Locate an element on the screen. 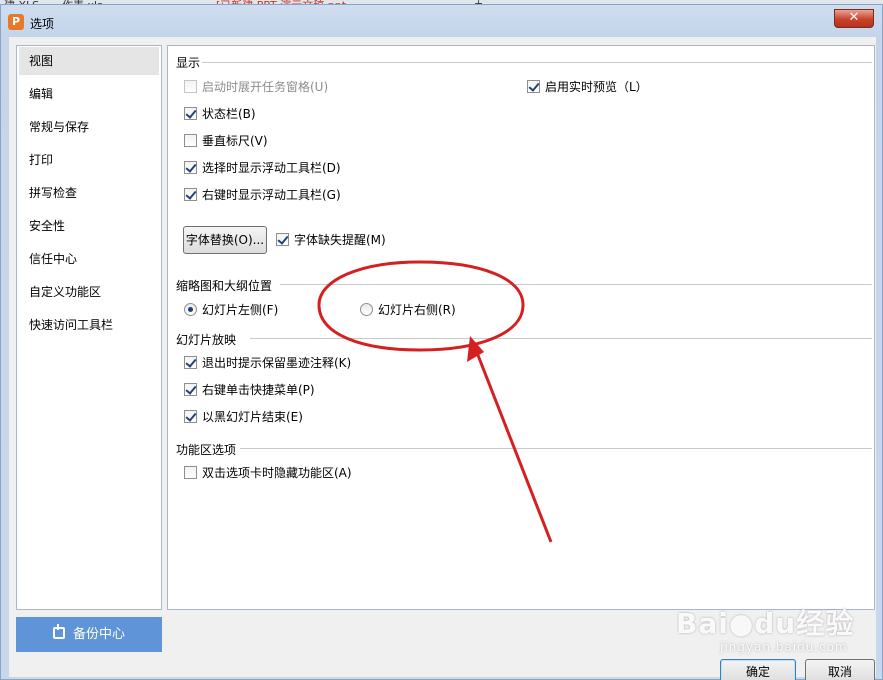 The height and width of the screenshot is (680, 883). option-label: 启动时展开任务窗格(U) is located at coordinates (265, 87).